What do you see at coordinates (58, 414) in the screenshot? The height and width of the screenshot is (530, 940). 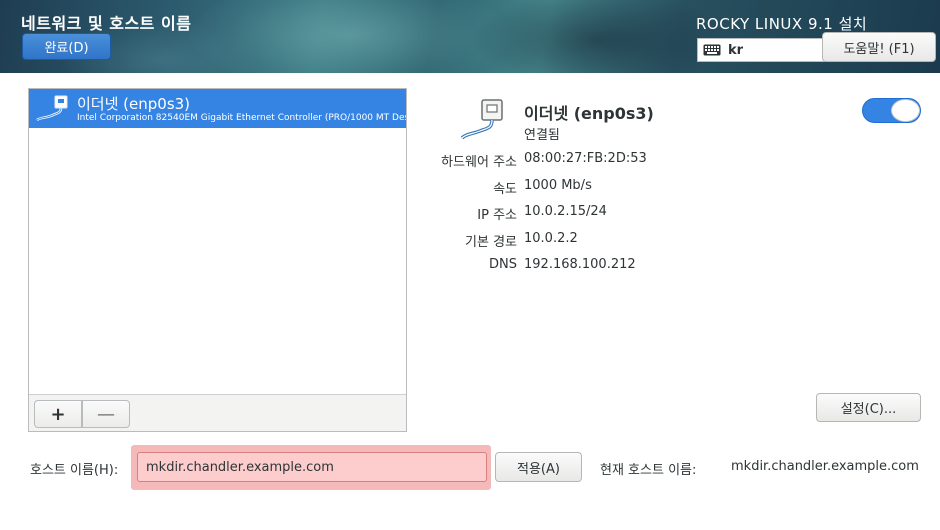 I see `add-device-button: +` at bounding box center [58, 414].